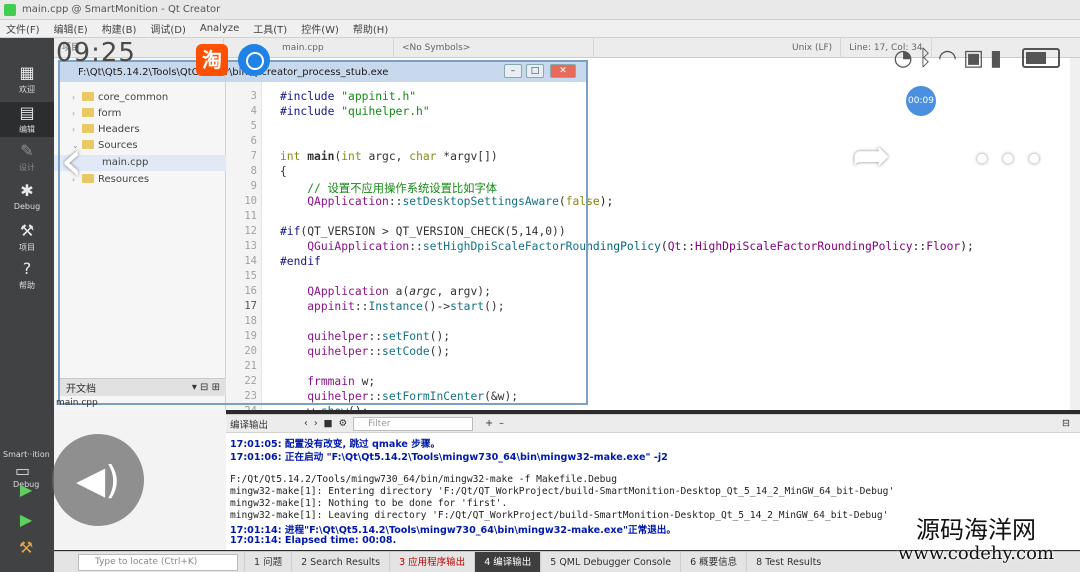  What do you see at coordinates (788, 561) in the screenshot?
I see `tab-test-results: 8 Test Results` at bounding box center [788, 561].